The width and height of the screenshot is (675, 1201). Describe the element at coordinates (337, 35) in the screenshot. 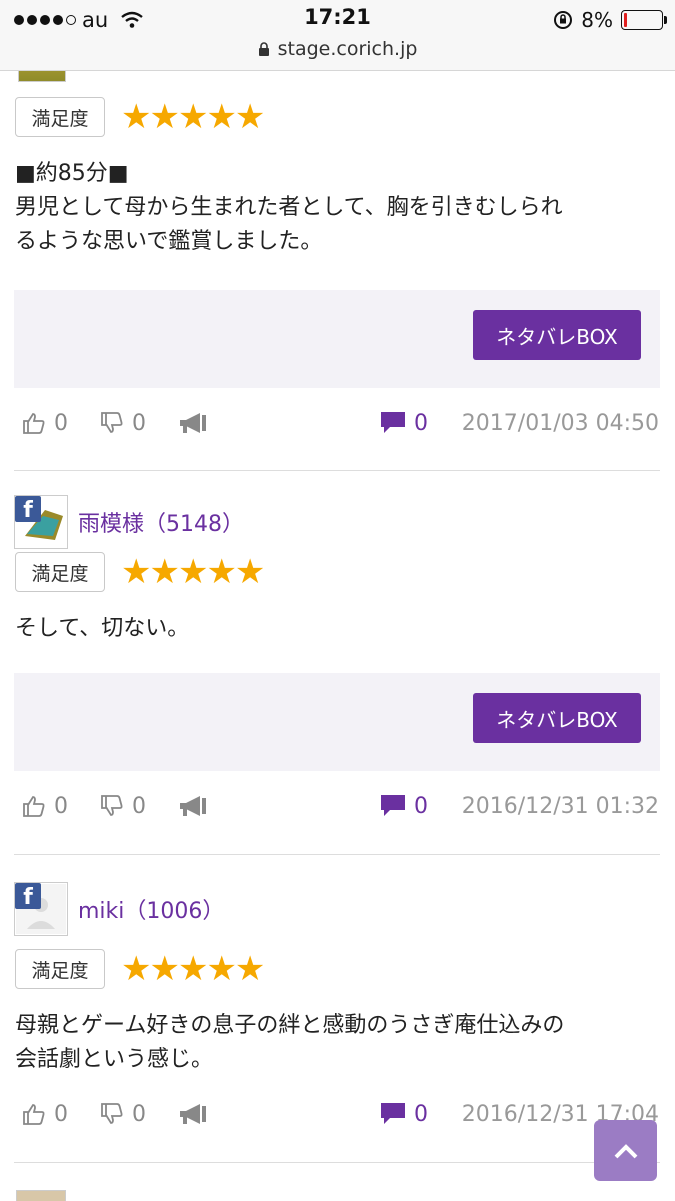

I see `status-bar: au 17:21 8% stage.corich.jp` at that location.